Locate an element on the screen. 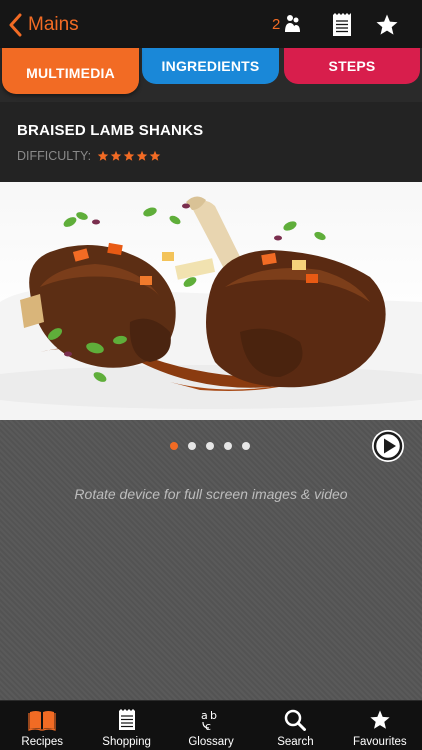 Image resolution: width=422 pixels, height=750 pixels. chevron-left-icon is located at coordinates (15, 25).